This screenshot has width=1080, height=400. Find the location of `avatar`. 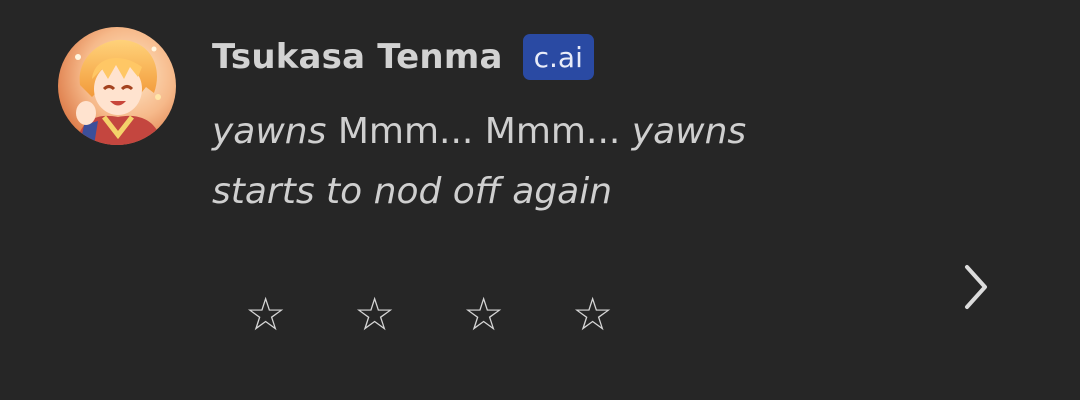

avatar is located at coordinates (117, 86).